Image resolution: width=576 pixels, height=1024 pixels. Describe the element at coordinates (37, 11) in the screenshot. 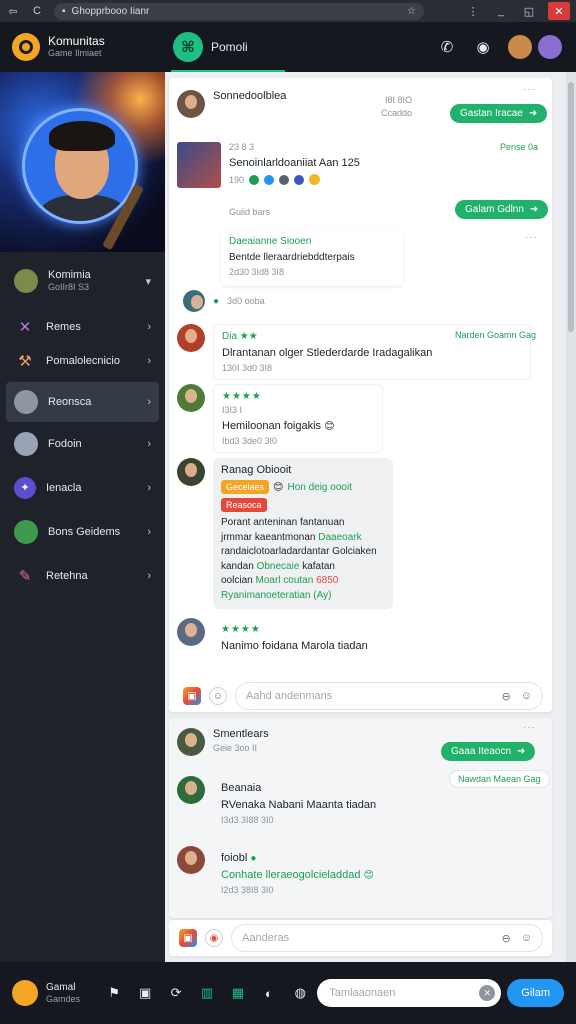

I see `refresh-icon: C` at that location.